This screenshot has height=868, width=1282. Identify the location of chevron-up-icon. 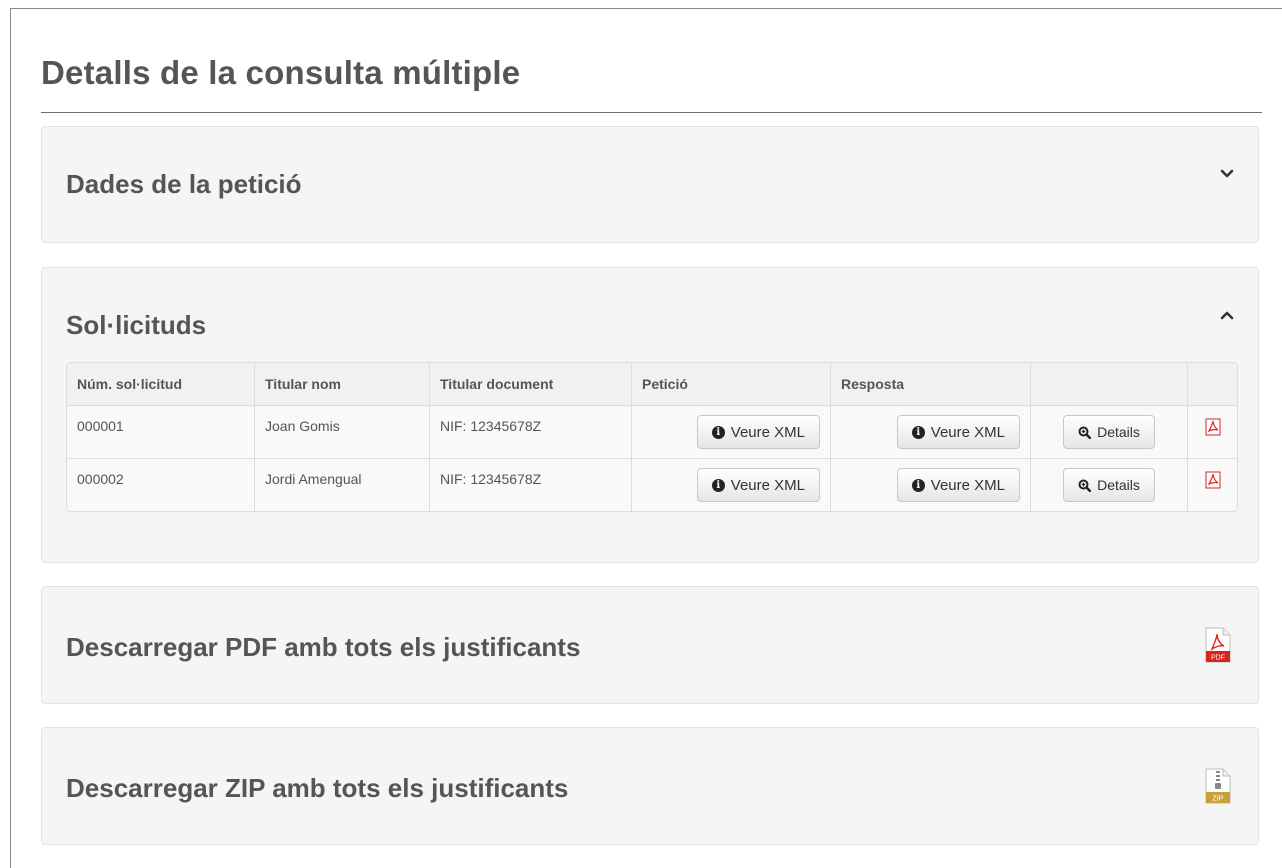
(1227, 315).